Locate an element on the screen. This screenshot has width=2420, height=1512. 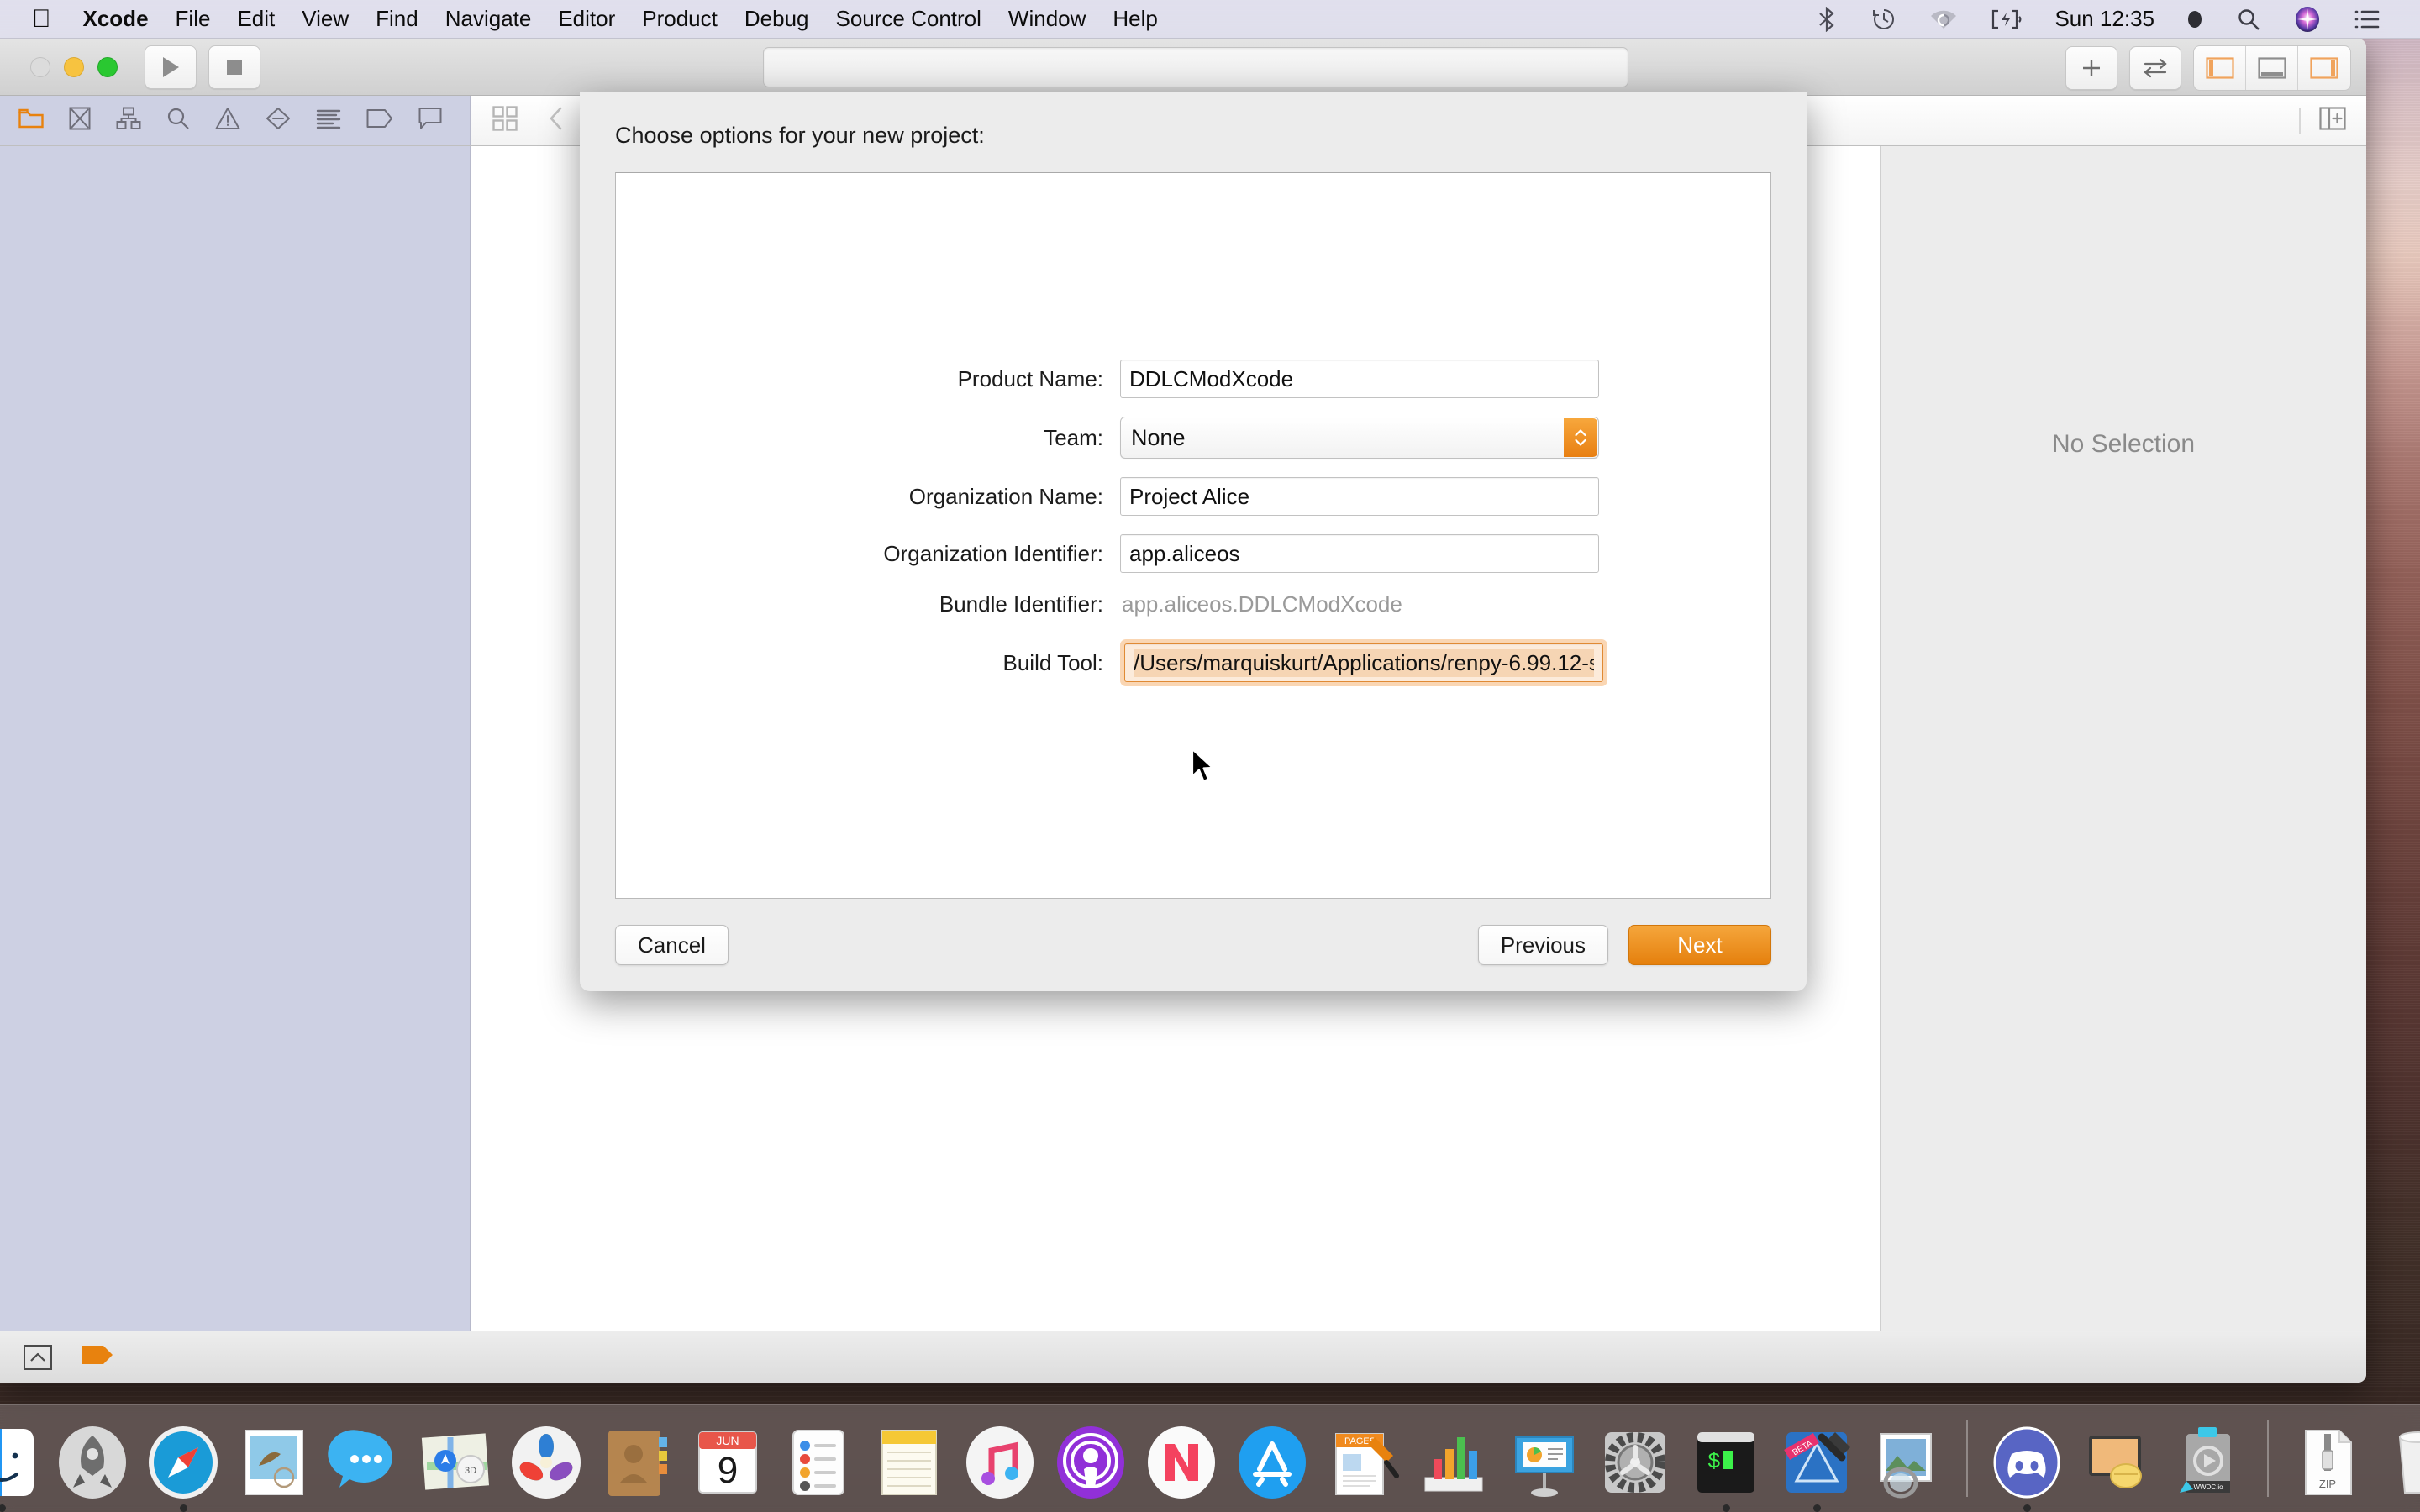
issue-navigator-tab is located at coordinates (227, 120).